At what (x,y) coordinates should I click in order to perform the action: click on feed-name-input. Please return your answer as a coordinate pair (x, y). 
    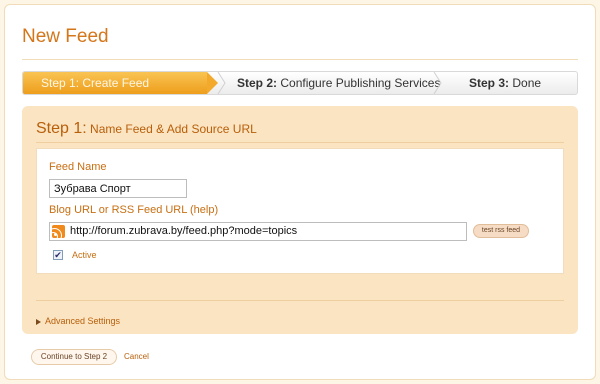
    Looking at the image, I should click on (118, 188).